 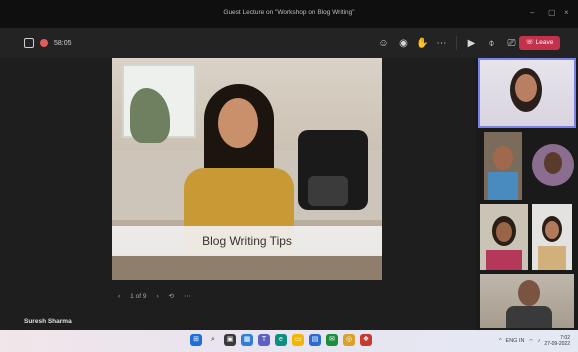 What do you see at coordinates (332, 340) in the screenshot?
I see `mail-icon: ✉` at bounding box center [332, 340].